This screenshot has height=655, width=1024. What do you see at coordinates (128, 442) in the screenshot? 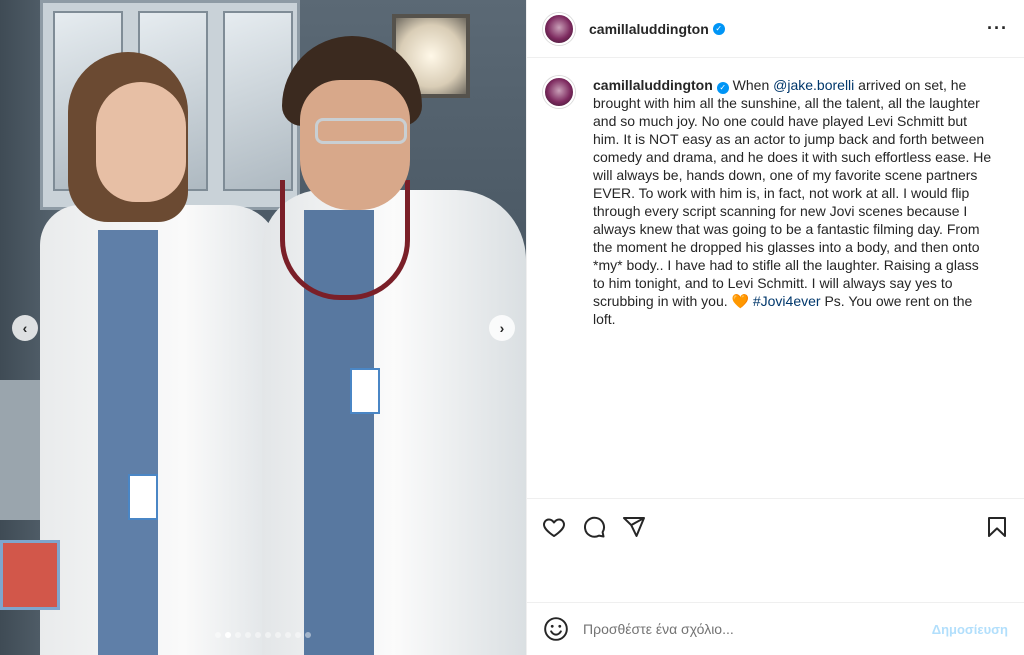
I see `woman-scrubs` at bounding box center [128, 442].